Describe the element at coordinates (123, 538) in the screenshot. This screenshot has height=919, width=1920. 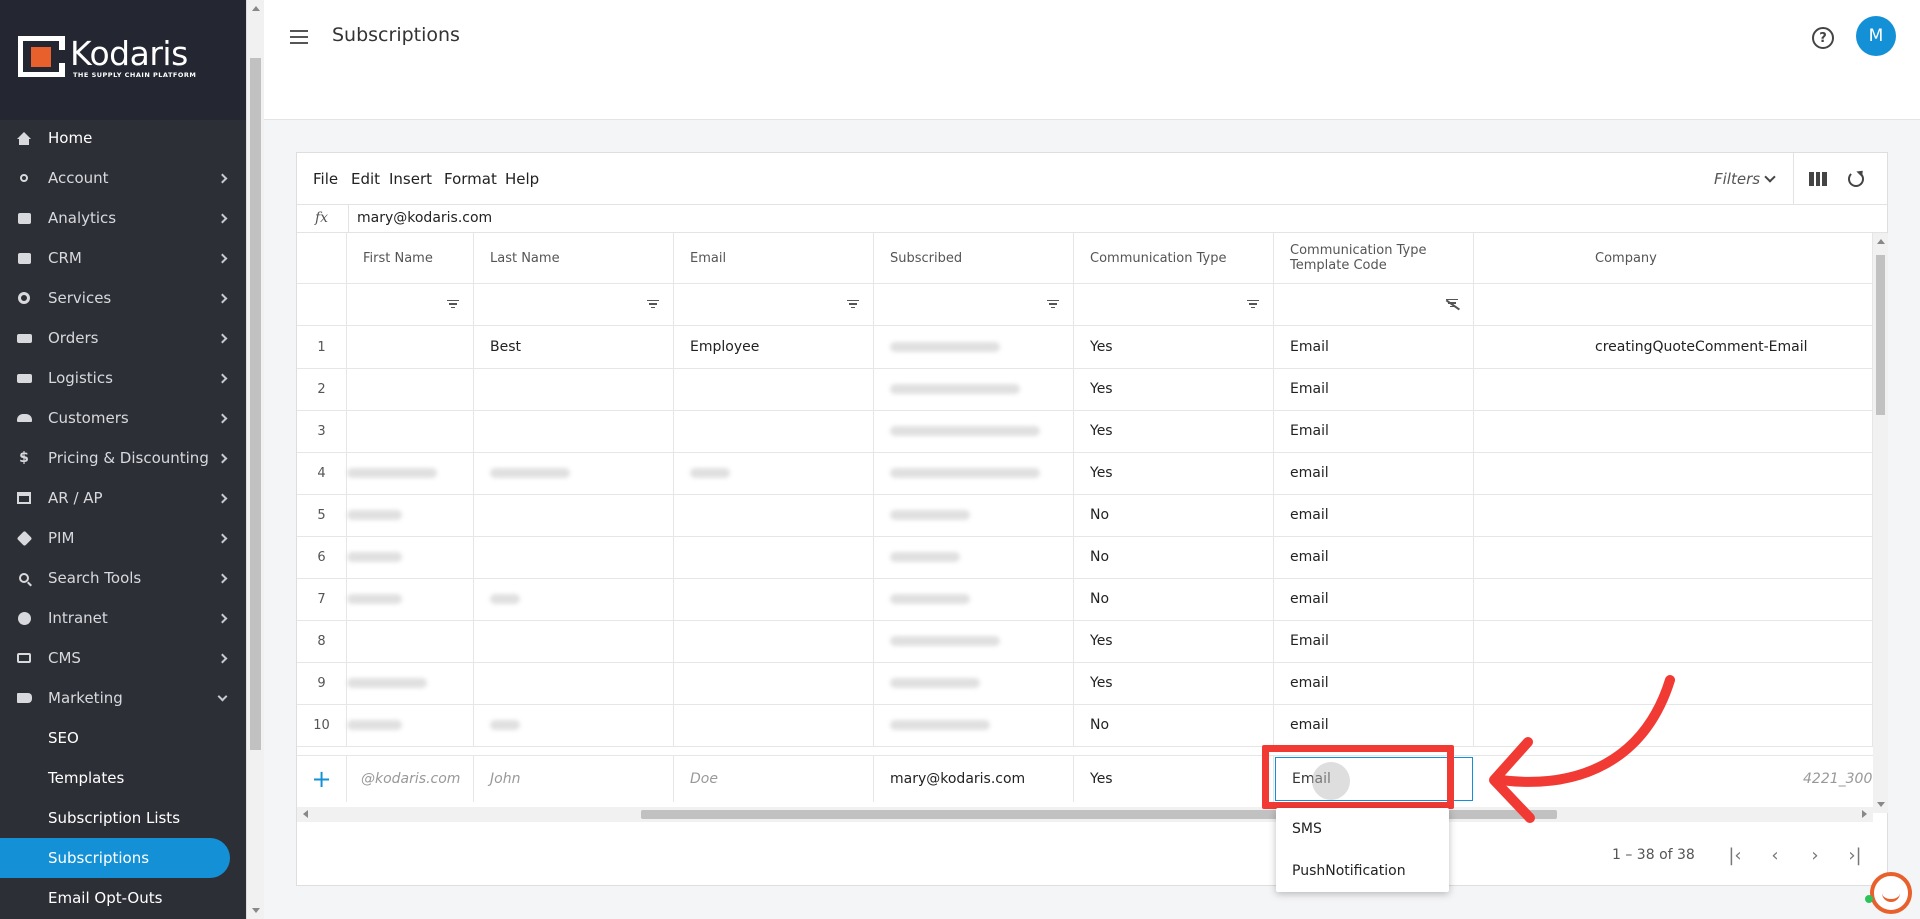
I see `sidebar-item-pim: PIM` at that location.